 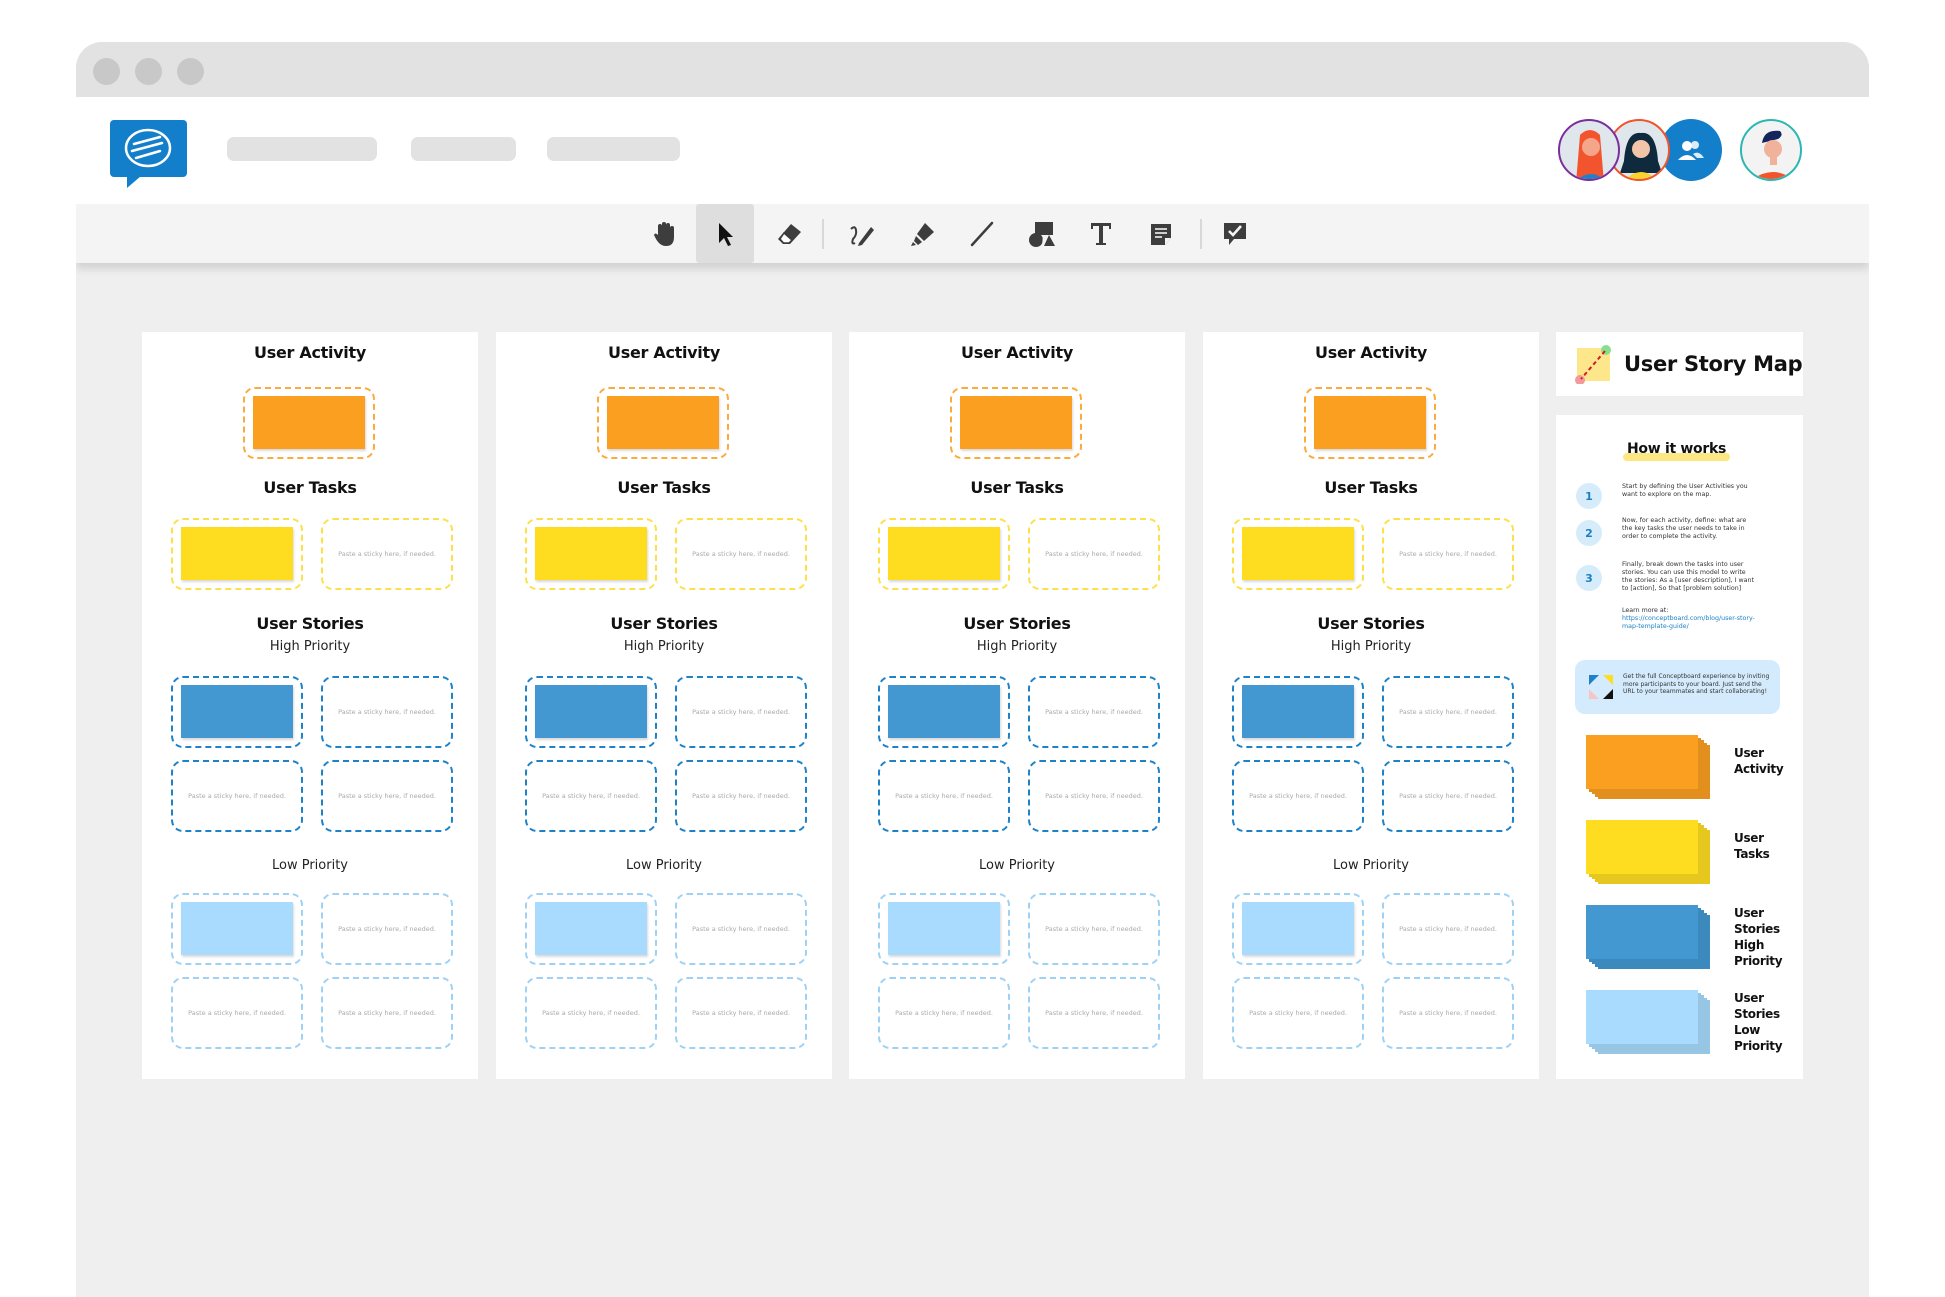 I want to click on tool-hand, so click(x=665, y=233).